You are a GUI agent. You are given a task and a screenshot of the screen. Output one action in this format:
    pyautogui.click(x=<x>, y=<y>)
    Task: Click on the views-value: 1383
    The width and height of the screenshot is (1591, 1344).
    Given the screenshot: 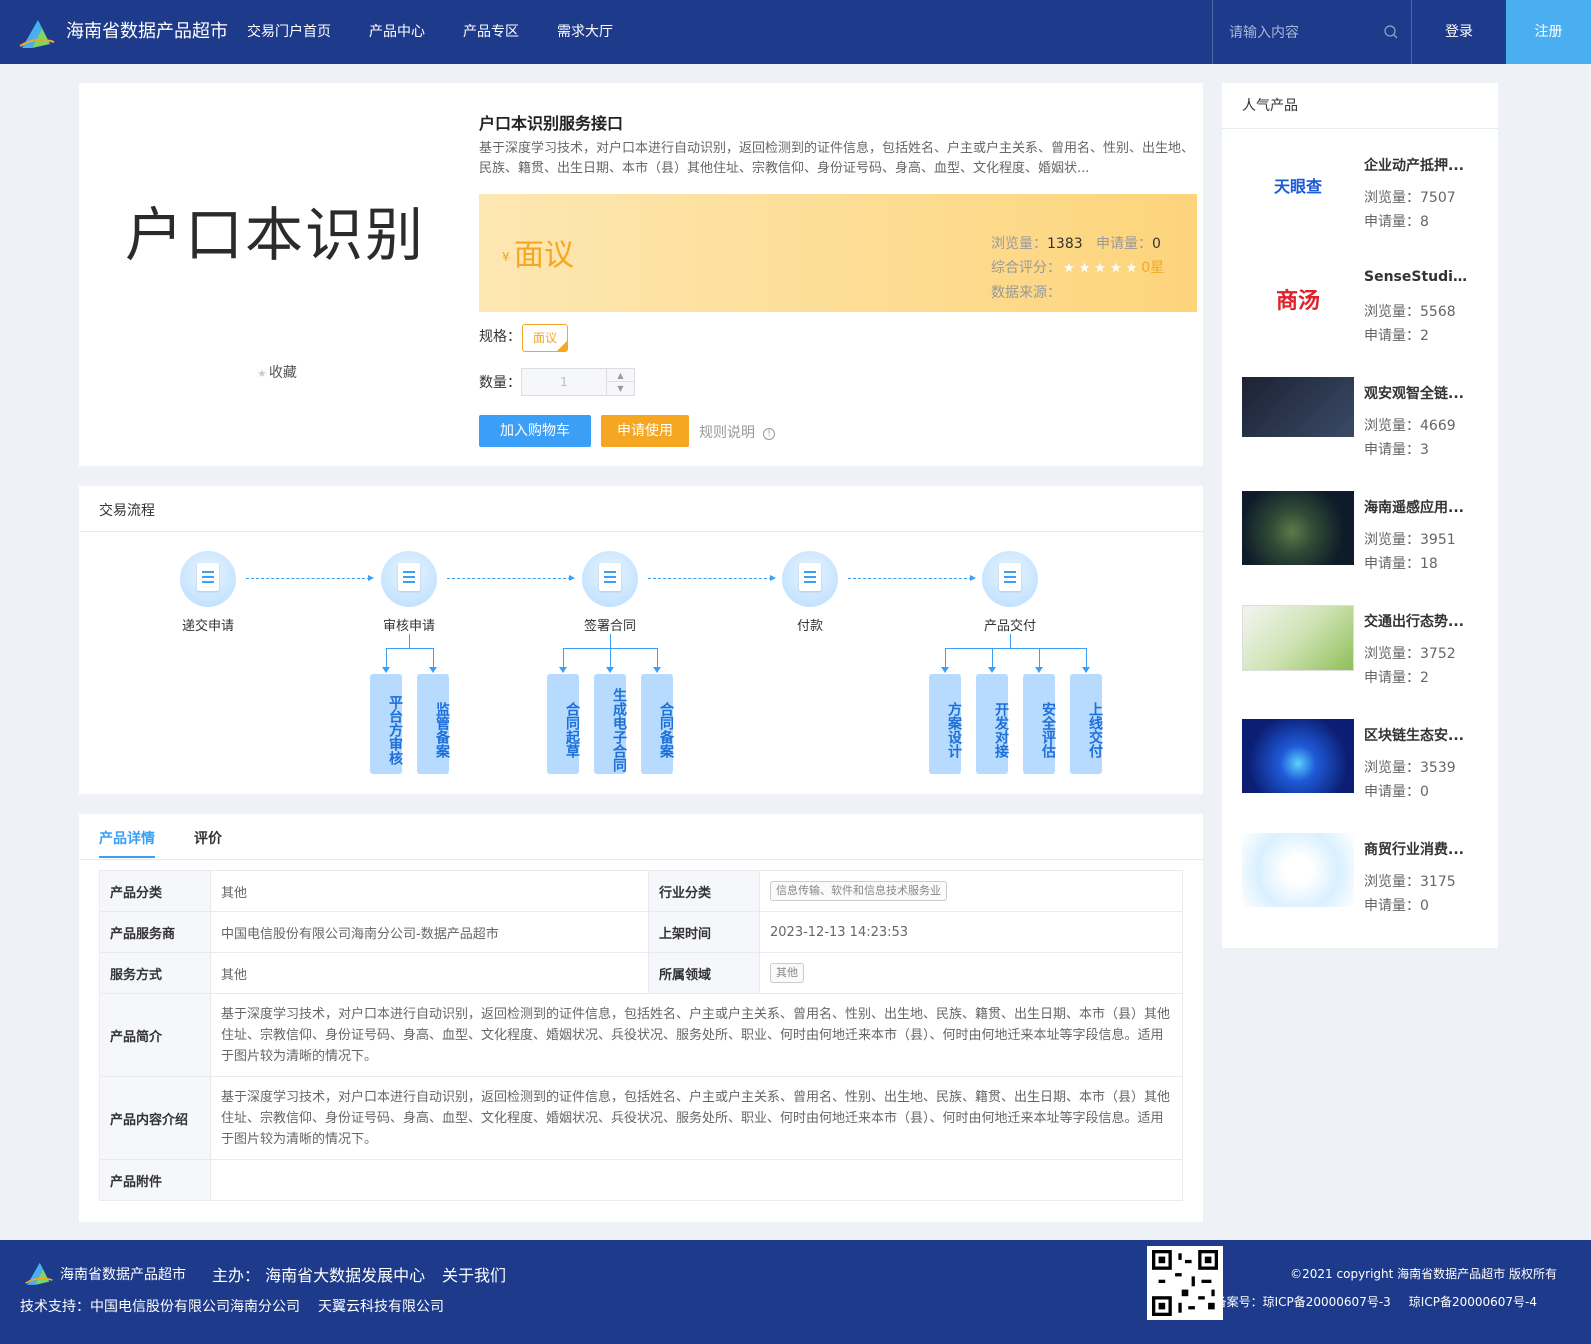 What is the action you would take?
    pyautogui.click(x=1065, y=244)
    